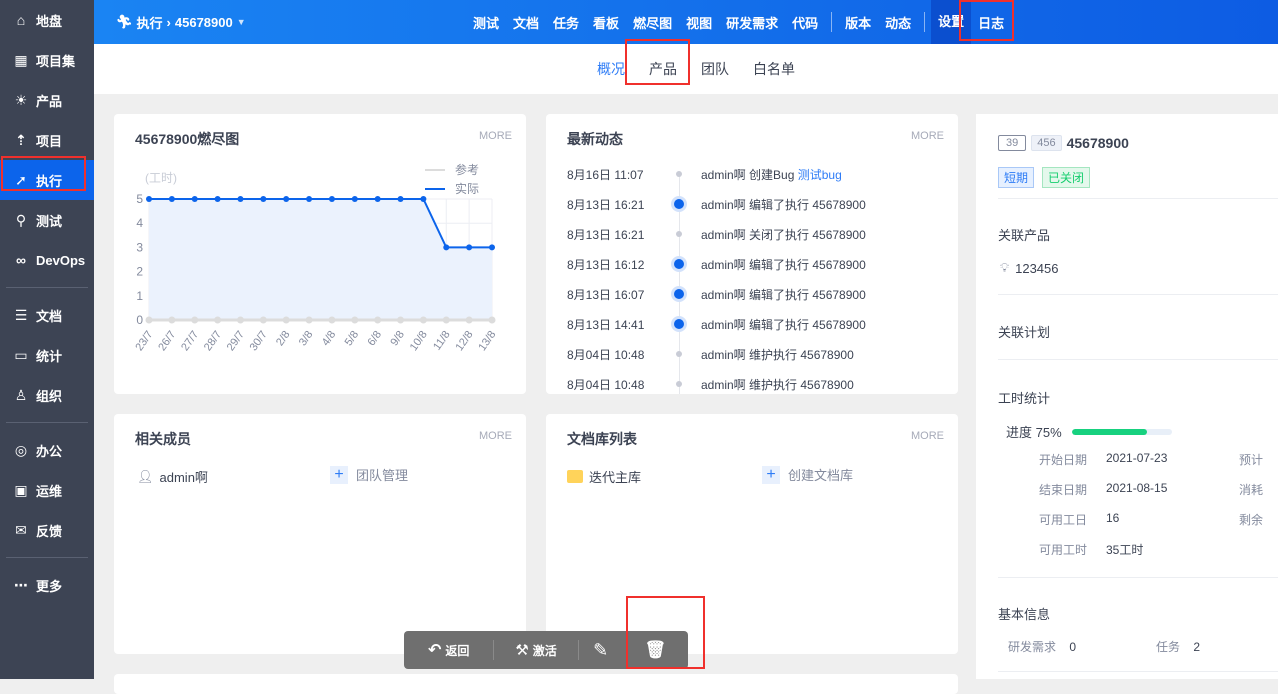  What do you see at coordinates (606, 234) in the screenshot?
I see `activity-time: 8月13日 16:21` at bounding box center [606, 234].